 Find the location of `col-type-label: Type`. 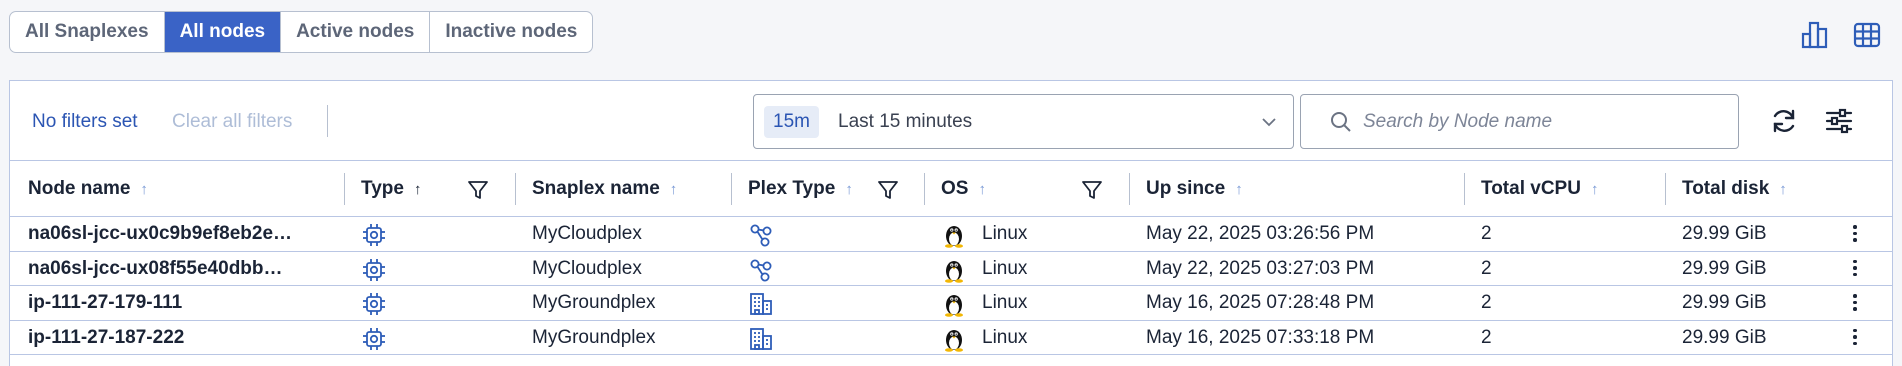

col-type-label: Type is located at coordinates (382, 188).